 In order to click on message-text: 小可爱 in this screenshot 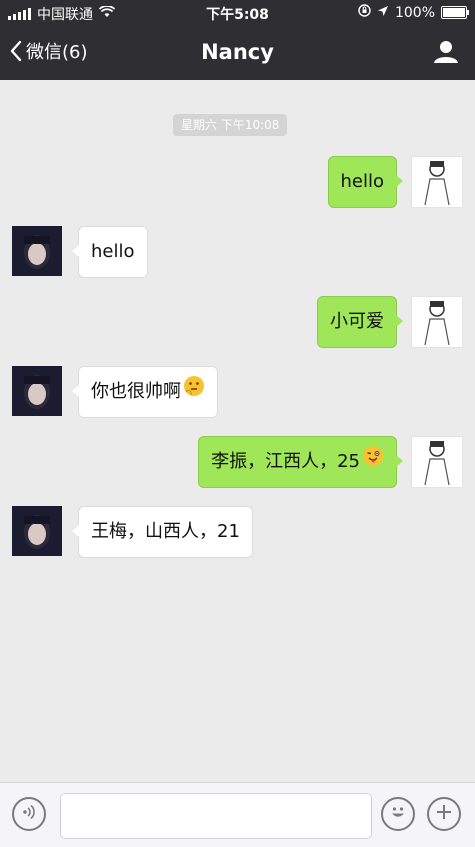, I will do `click(357, 321)`.